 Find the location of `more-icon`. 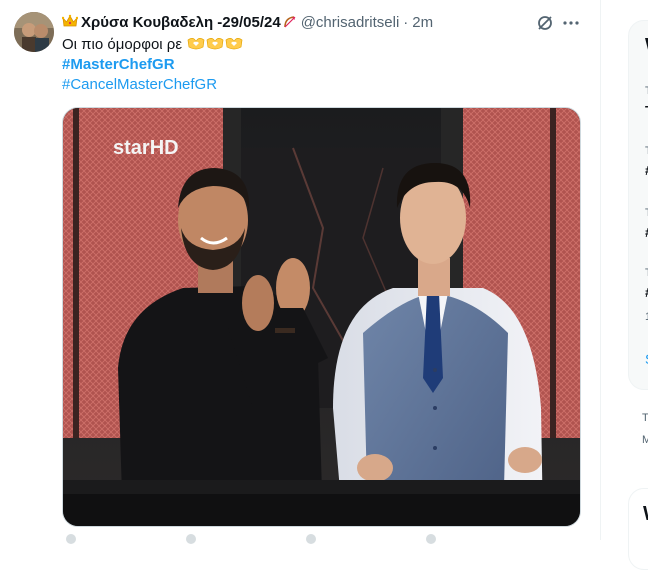

more-icon is located at coordinates (571, 23).